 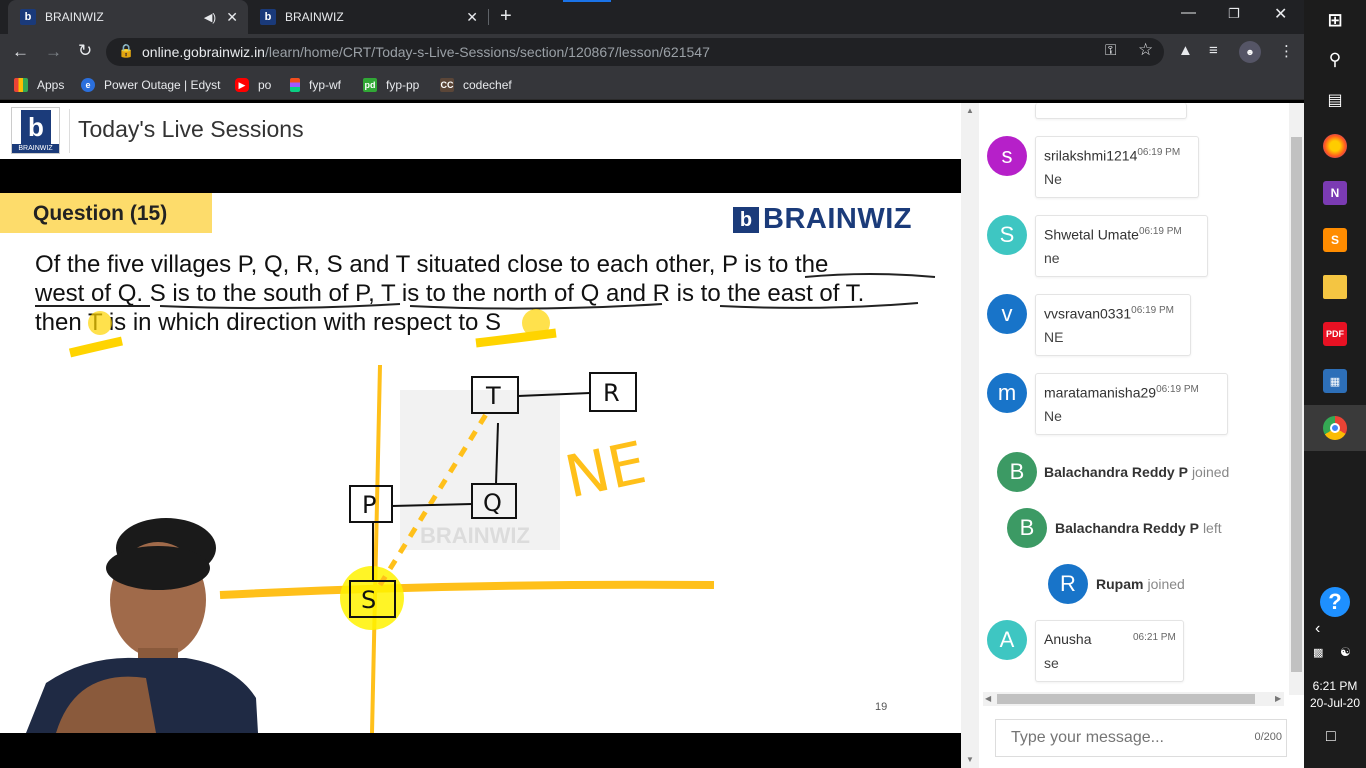 What do you see at coordinates (295, 85) in the screenshot?
I see `figma-icon` at bounding box center [295, 85].